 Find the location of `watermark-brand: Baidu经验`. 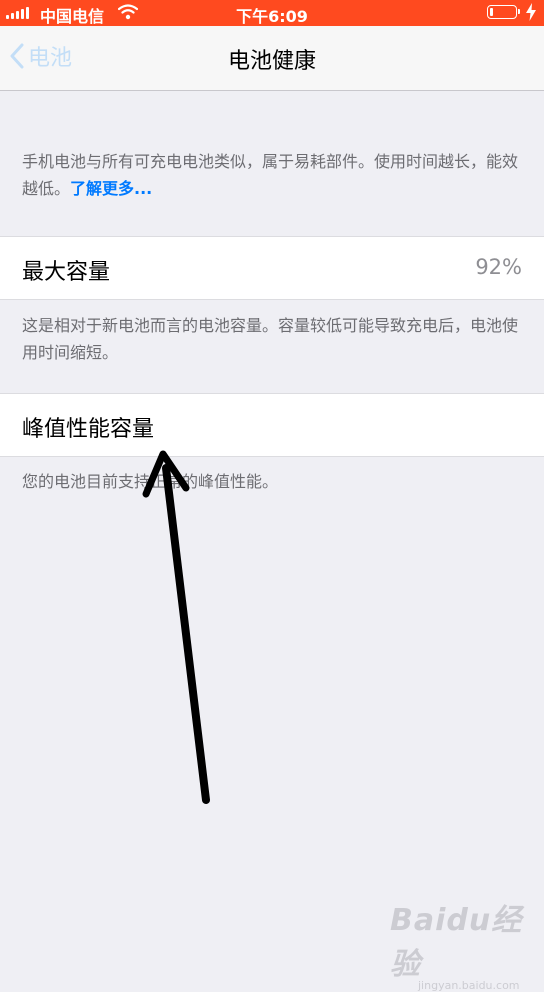

watermark-brand: Baidu经验 is located at coordinates (456, 942).